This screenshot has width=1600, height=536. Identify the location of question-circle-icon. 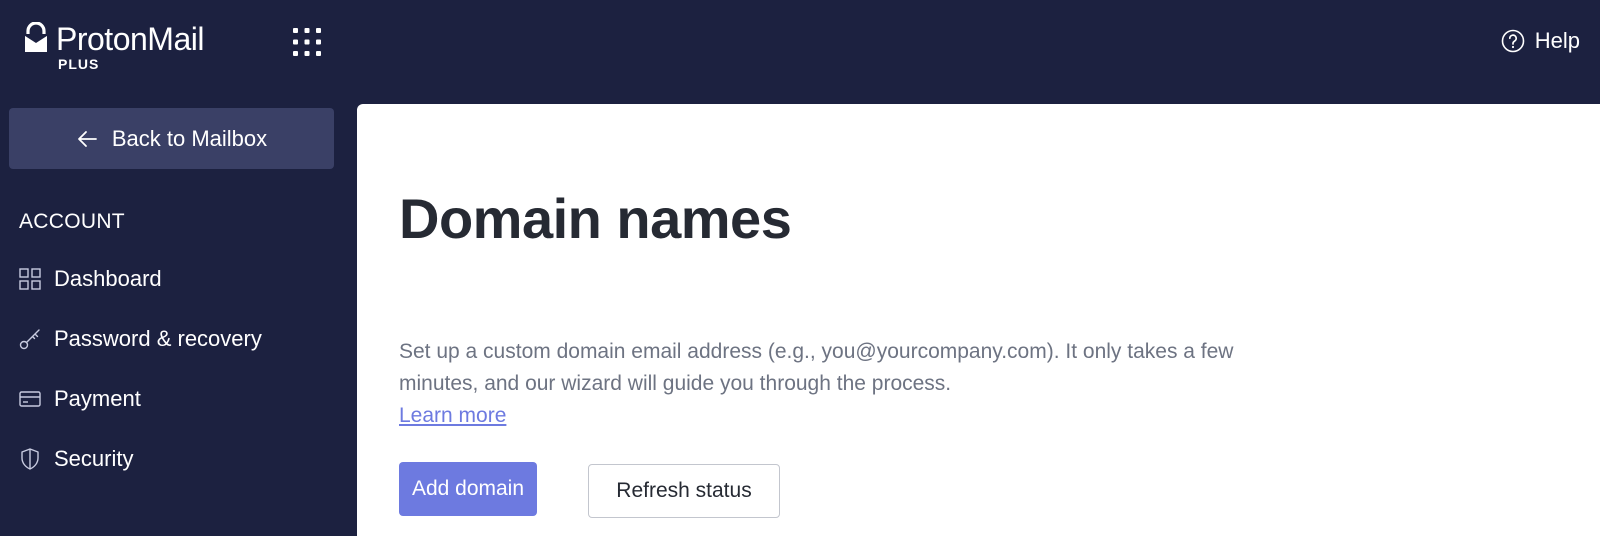
(1513, 41).